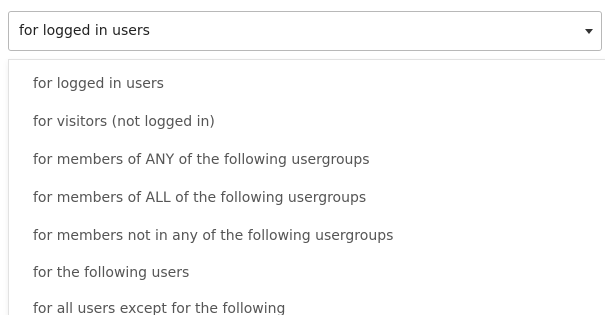  Describe the element at coordinates (124, 122) in the screenshot. I see `option-visitors: for visitors (not logged in)` at that location.